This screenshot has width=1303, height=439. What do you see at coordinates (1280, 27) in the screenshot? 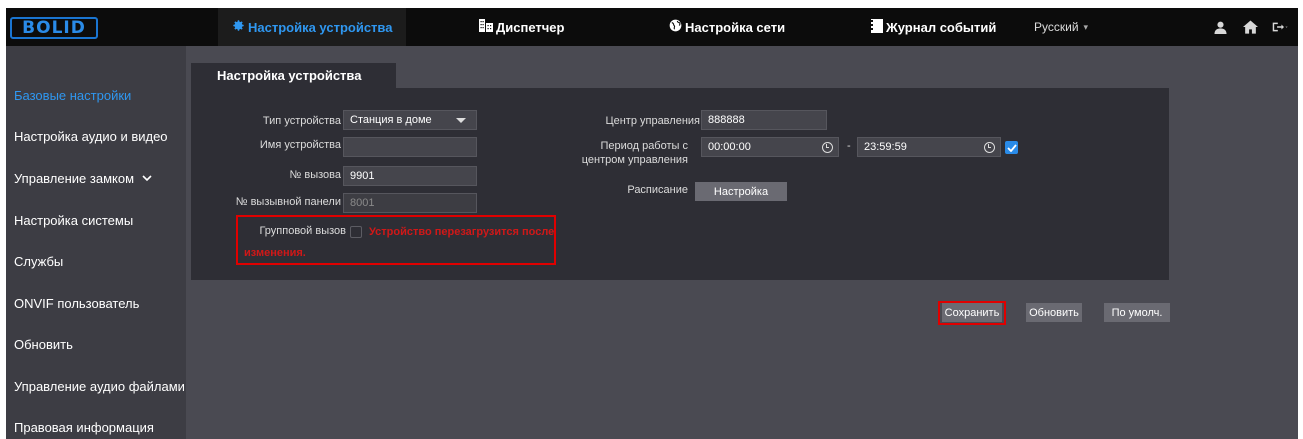
I see `logout-icon` at bounding box center [1280, 27].